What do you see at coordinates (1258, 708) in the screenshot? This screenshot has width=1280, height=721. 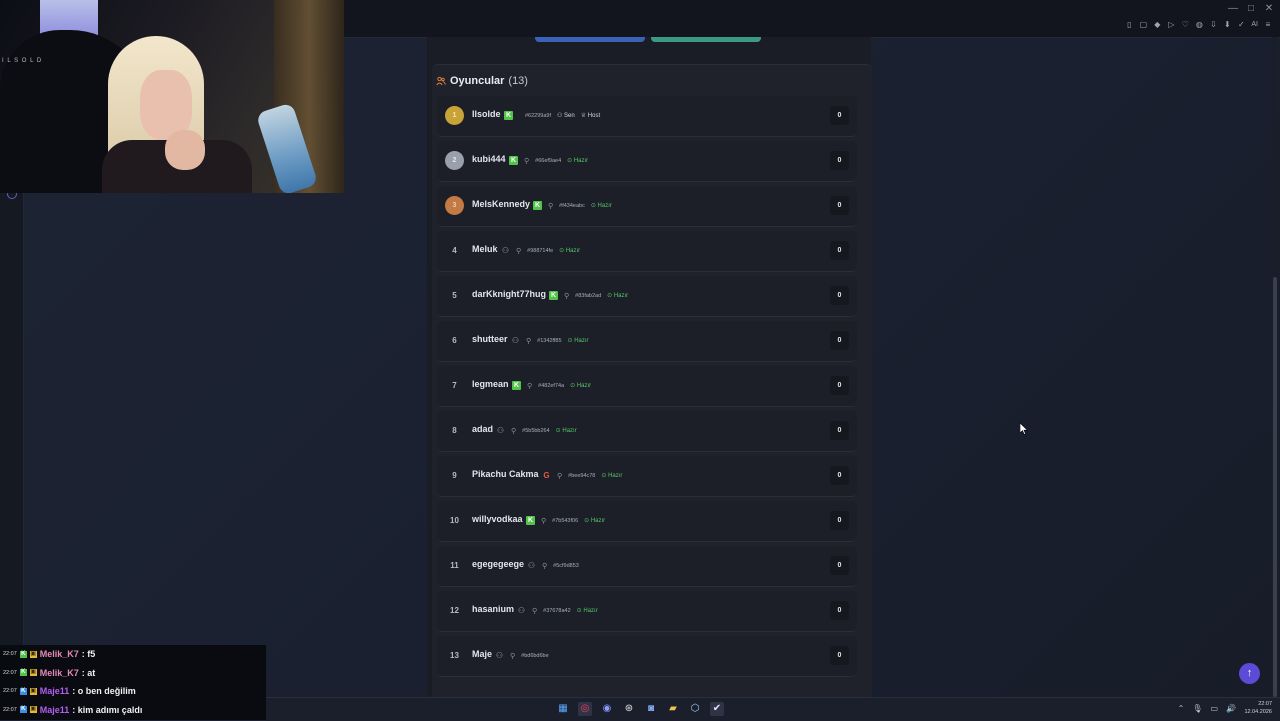 I see `taskbar-clock: 22:07 12.04.2026` at bounding box center [1258, 708].